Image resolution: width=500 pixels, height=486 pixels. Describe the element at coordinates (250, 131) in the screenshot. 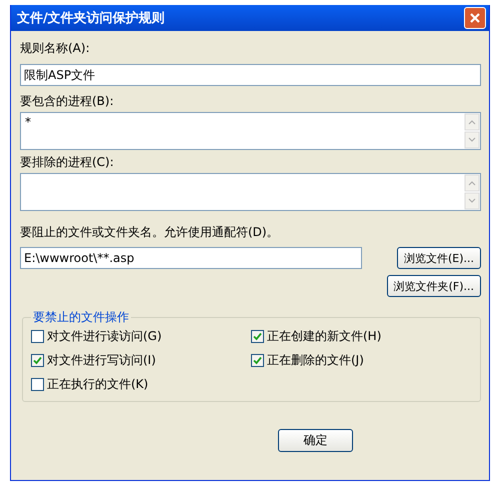

I see `input-field: *` at that location.